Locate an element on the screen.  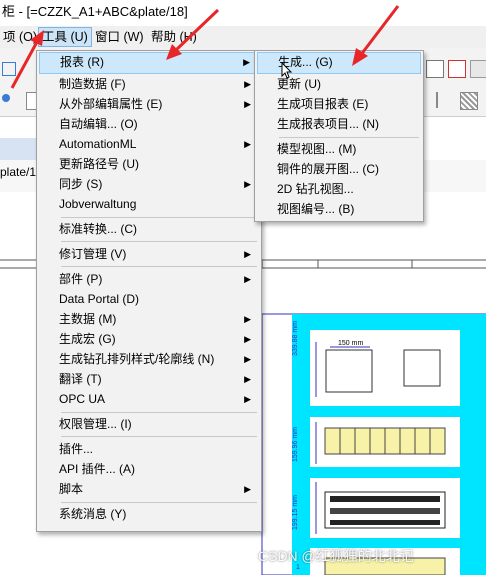
watermark-text: CSDN @红狐狸的北北记 is located at coordinates (336, 556).